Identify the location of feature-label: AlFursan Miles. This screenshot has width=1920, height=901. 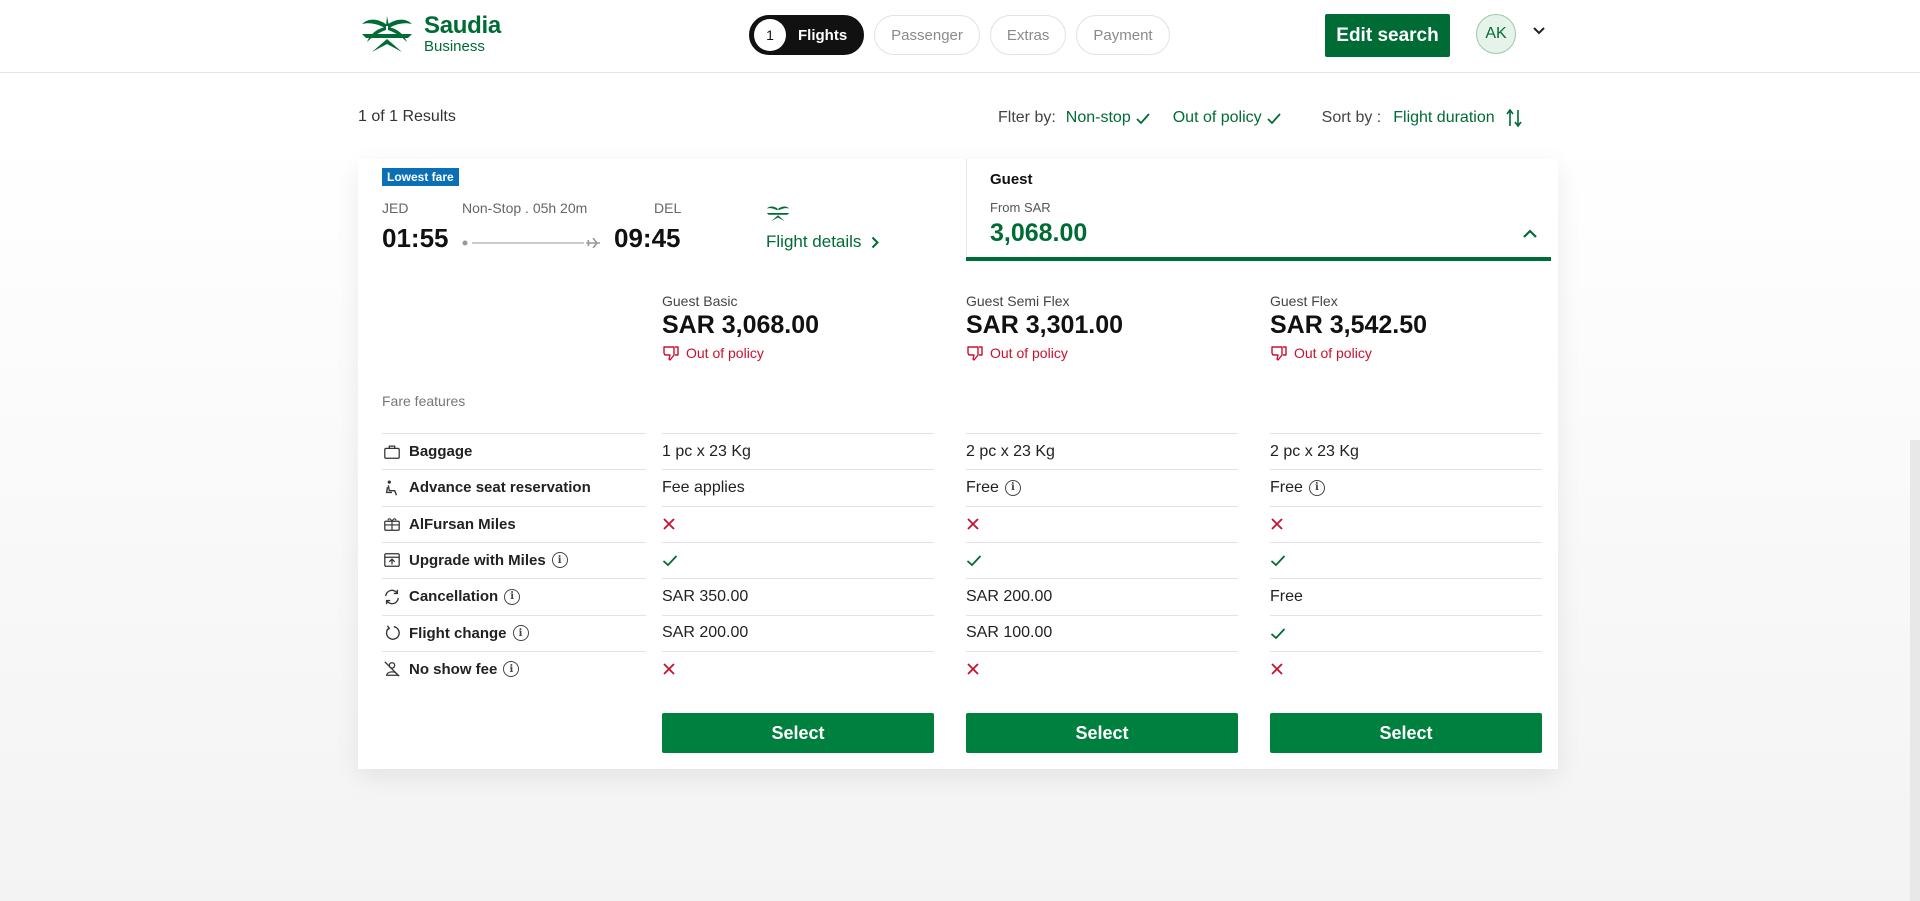
(462, 524).